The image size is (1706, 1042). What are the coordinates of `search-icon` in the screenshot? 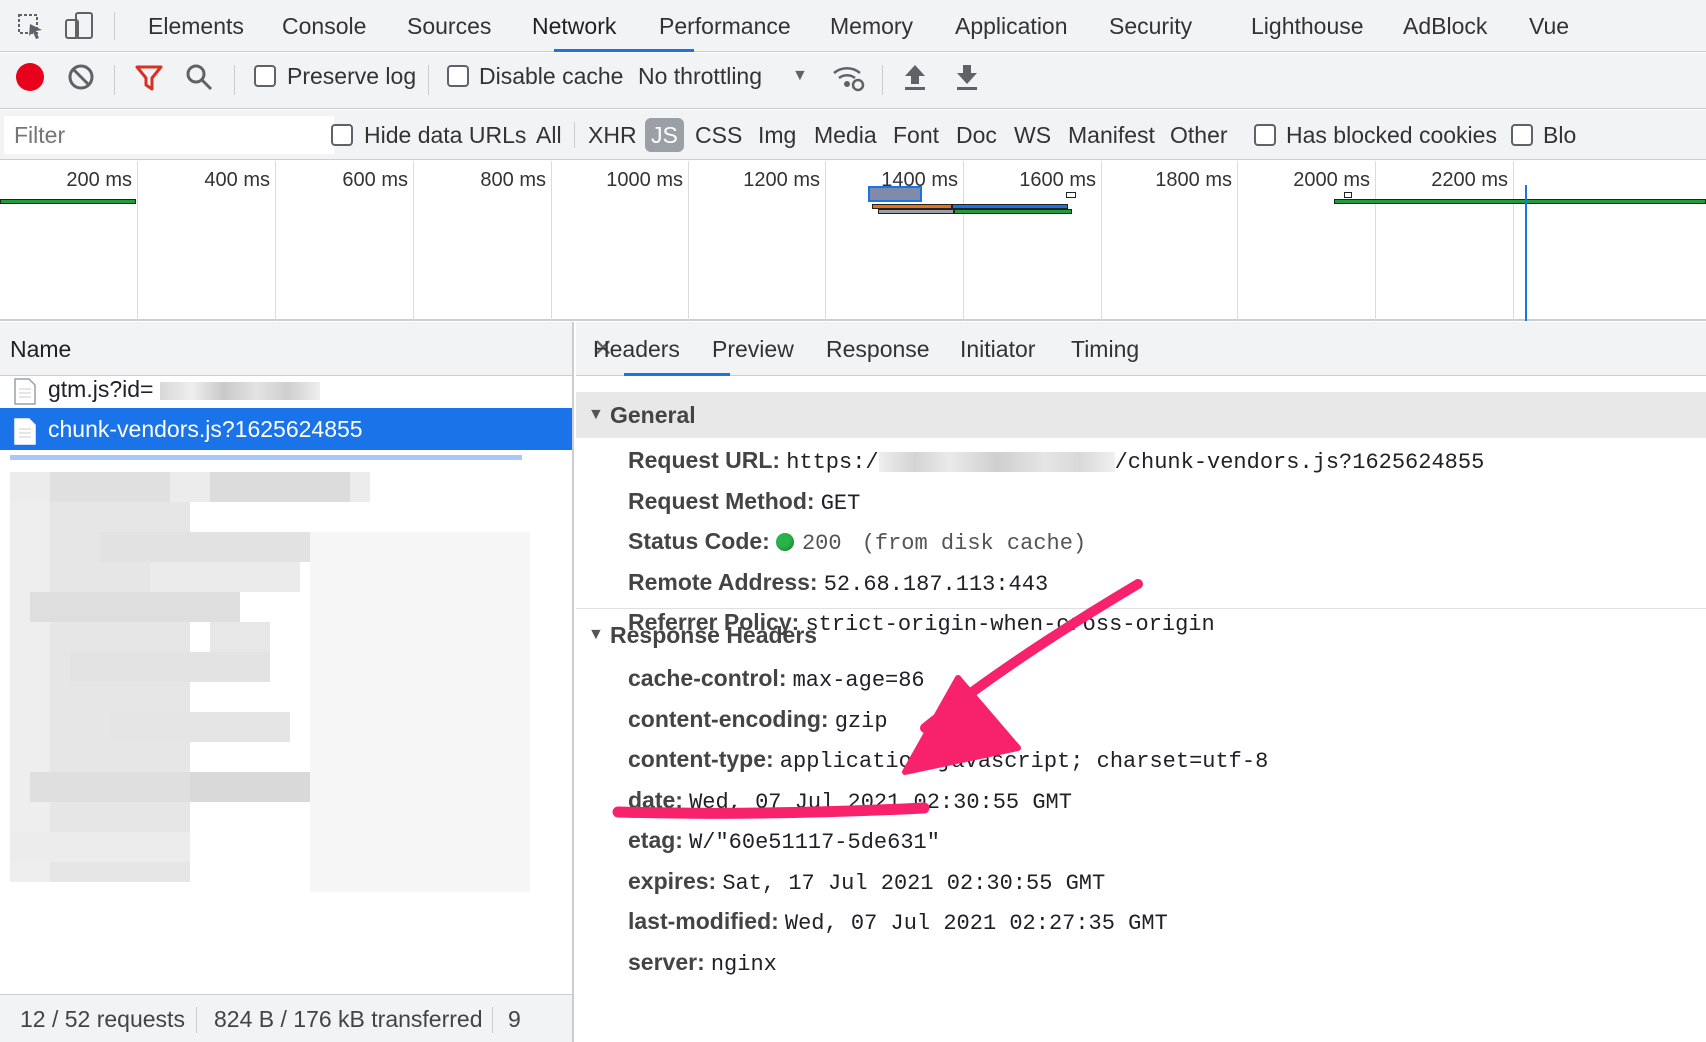 It's located at (199, 79).